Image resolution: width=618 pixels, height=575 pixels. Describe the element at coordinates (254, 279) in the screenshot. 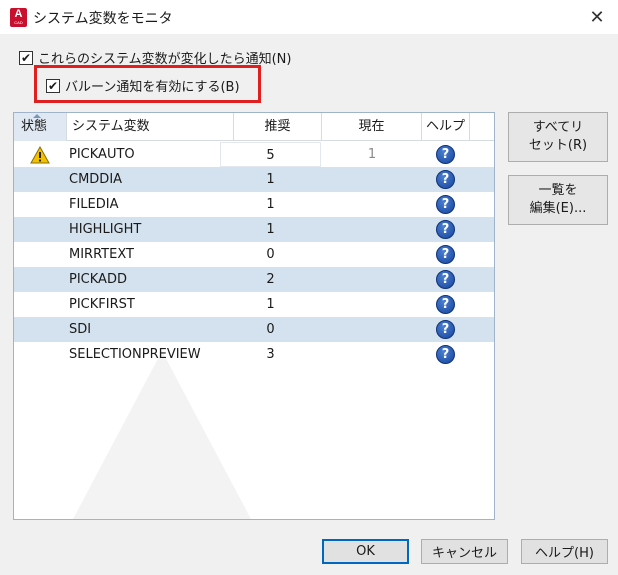

I see `table-row: PICKADD 2?` at that location.